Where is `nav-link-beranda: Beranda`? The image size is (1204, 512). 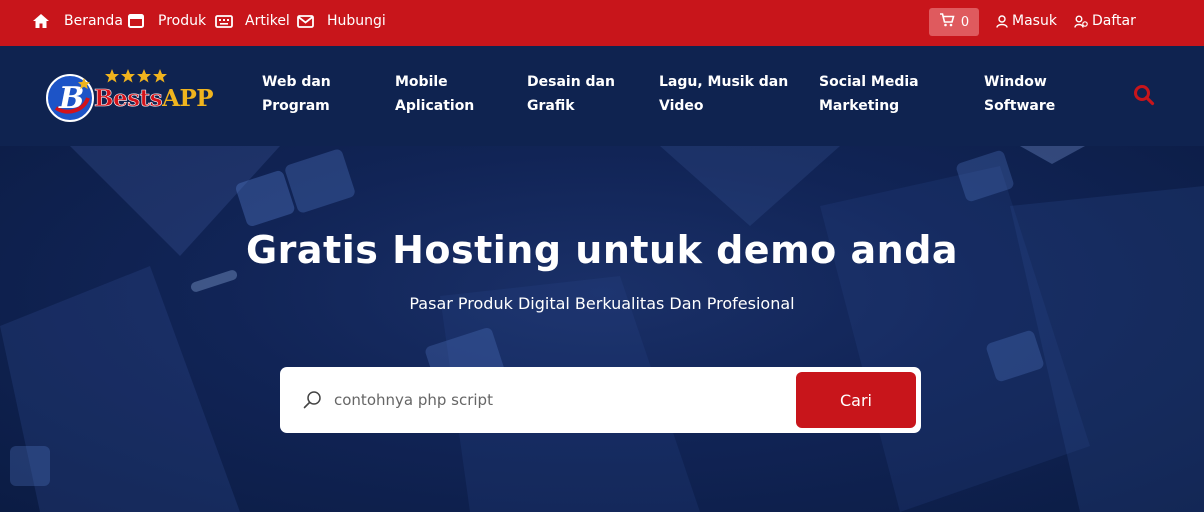 nav-link-beranda: Beranda is located at coordinates (77, 21).